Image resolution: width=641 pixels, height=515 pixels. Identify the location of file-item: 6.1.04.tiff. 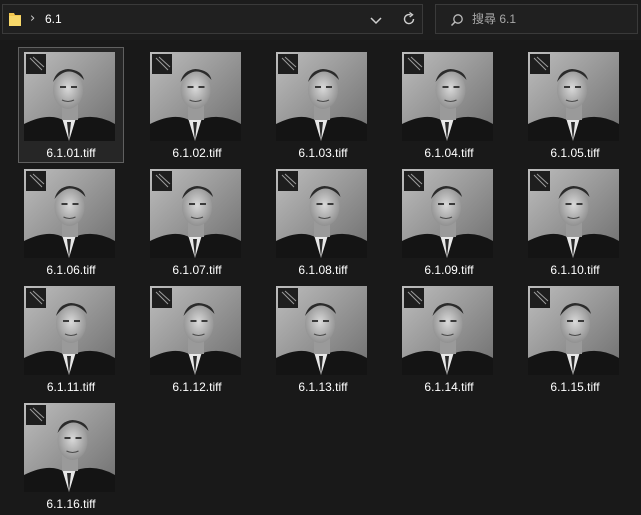
(449, 105).